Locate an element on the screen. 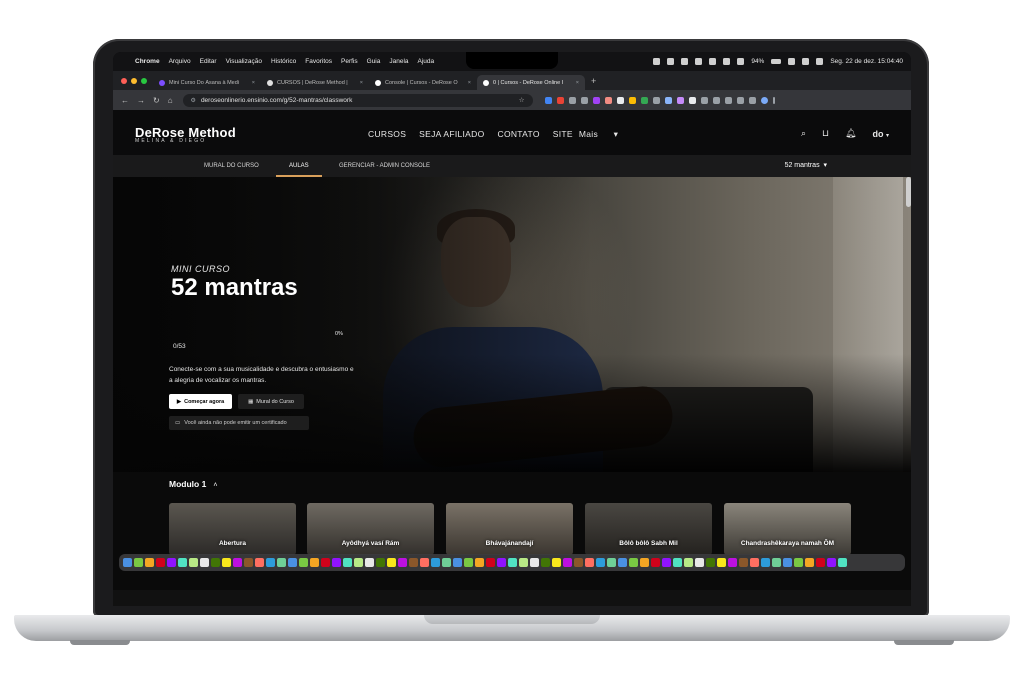 Image resolution: width=1024 pixels, height=683 pixels. nav-mais: Mais ▾ is located at coordinates (605, 134).